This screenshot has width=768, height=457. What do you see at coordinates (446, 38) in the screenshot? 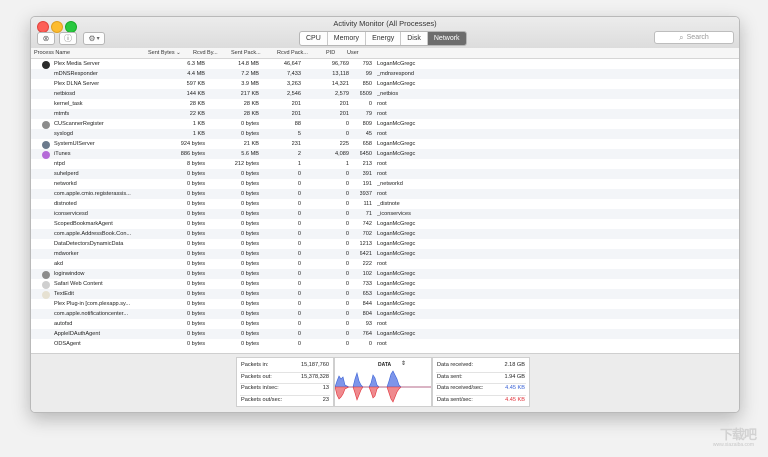
I see `tab-network: Network` at bounding box center [446, 38].